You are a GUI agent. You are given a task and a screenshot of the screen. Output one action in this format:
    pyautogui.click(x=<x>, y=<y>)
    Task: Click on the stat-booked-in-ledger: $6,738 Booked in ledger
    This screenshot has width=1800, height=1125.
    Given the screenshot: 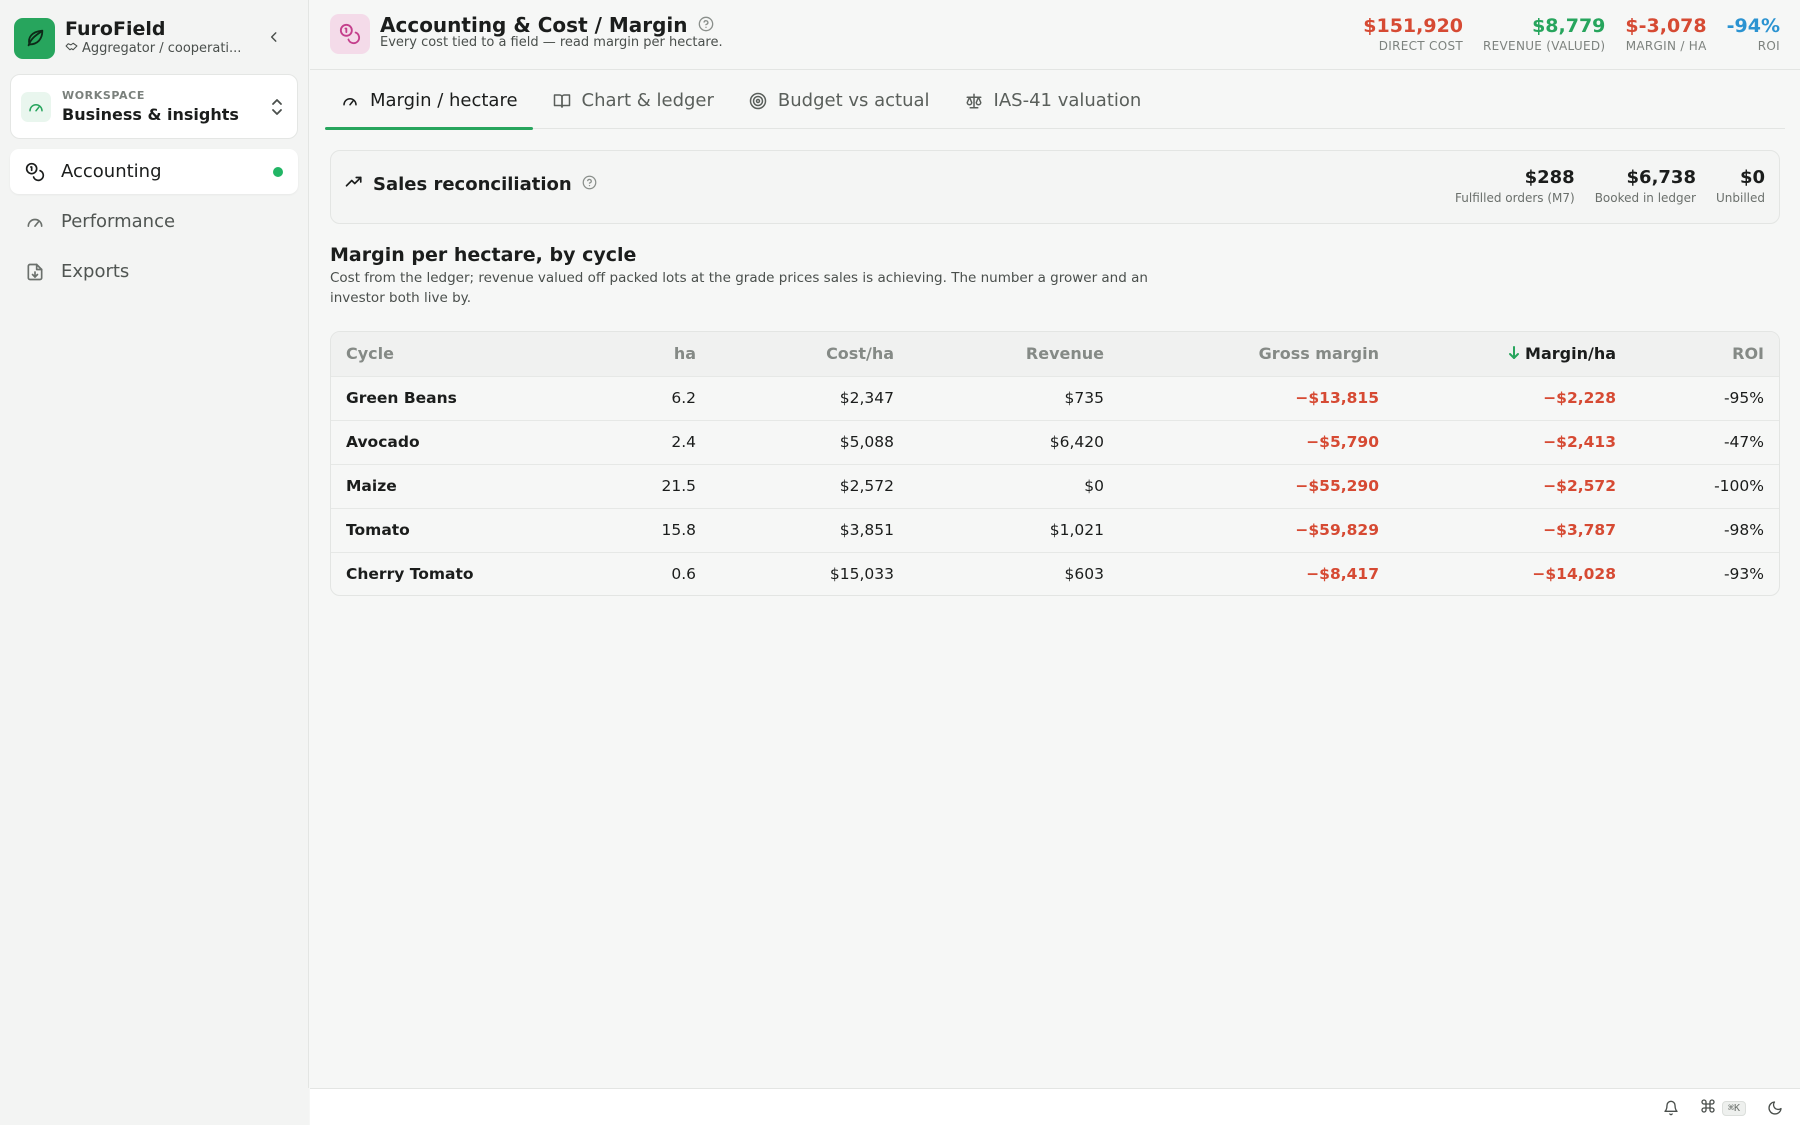 What is the action you would take?
    pyautogui.click(x=1645, y=187)
    